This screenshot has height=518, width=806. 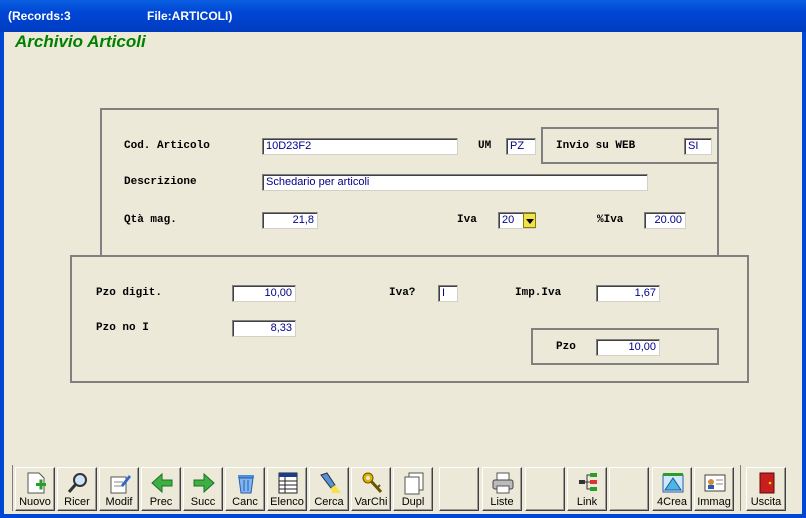 What do you see at coordinates (329, 502) in the screenshot?
I see `cerca-label: Cerca` at bounding box center [329, 502].